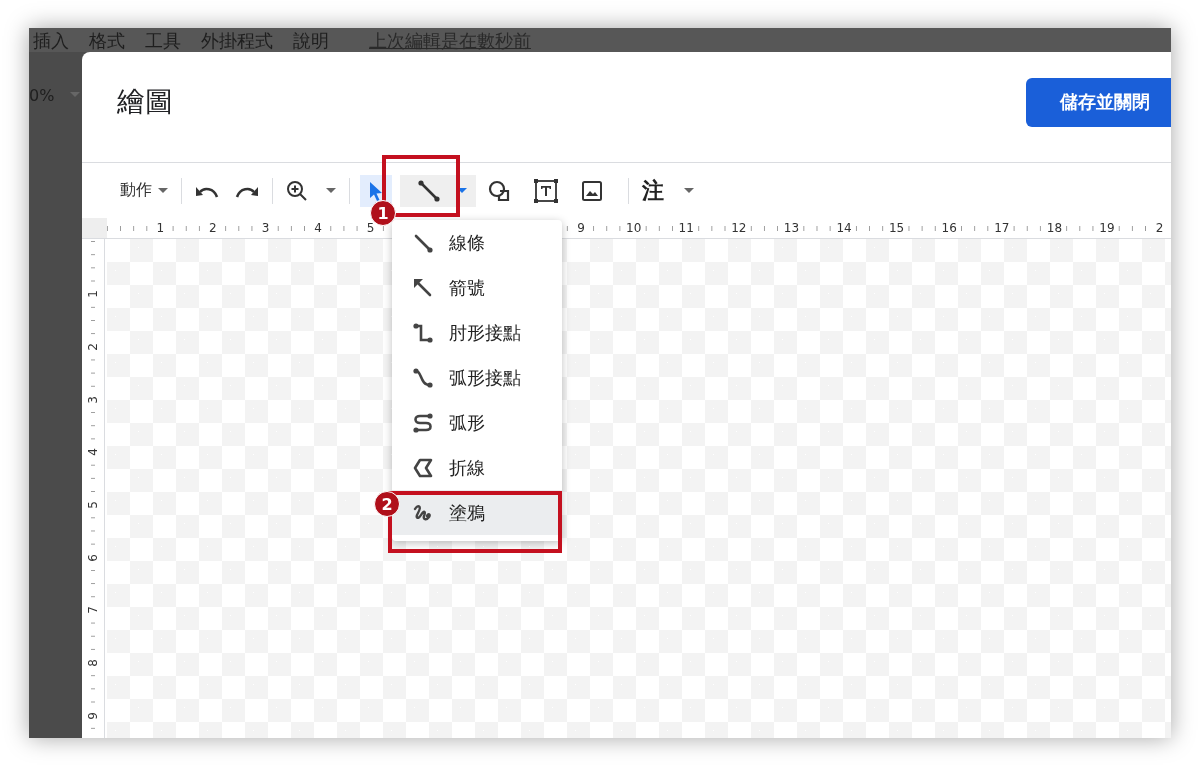 This screenshot has width=1200, height=767. I want to click on dialog-title: 繪圖, so click(145, 102).